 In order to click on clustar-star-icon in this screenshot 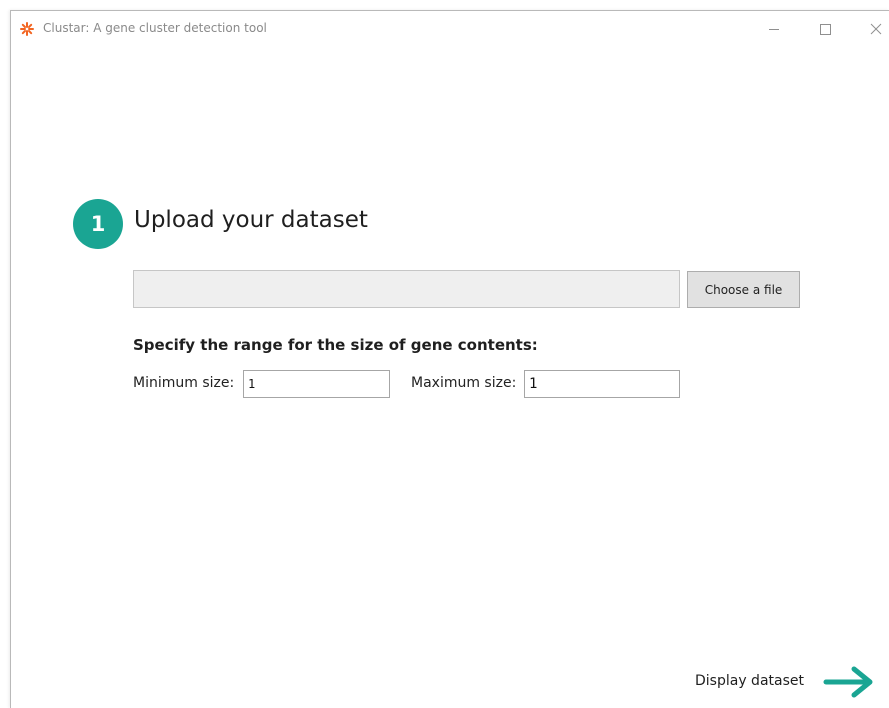, I will do `click(27, 29)`.